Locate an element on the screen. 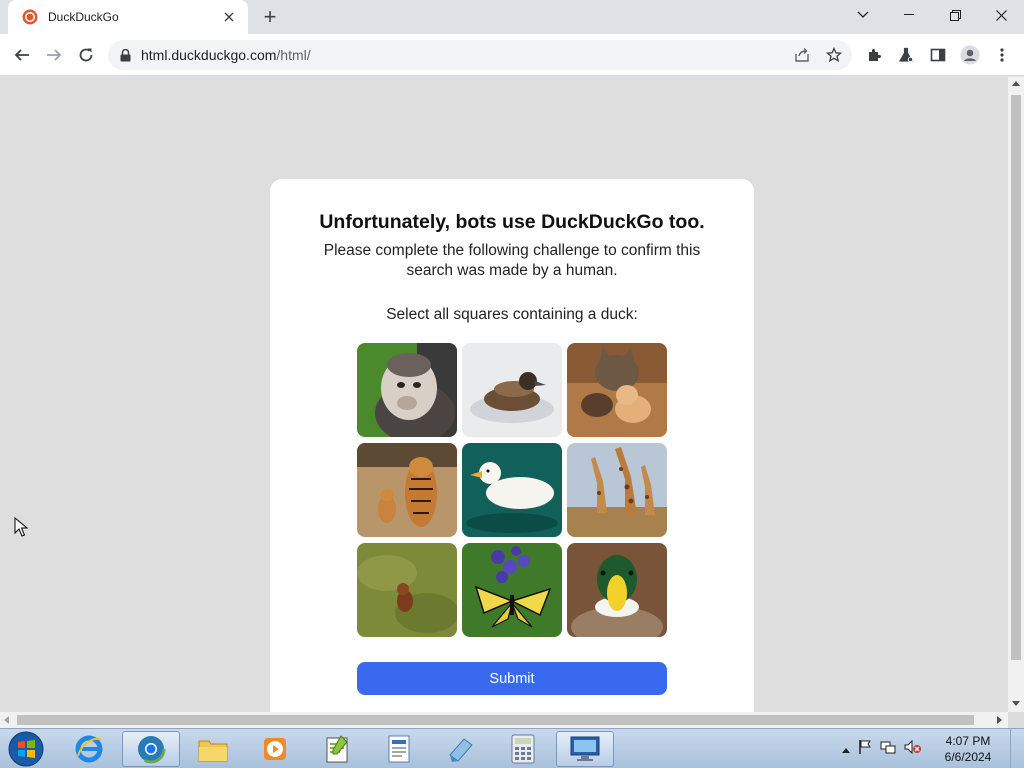 This screenshot has width=1024, height=768. animal-grass-image is located at coordinates (407, 590).